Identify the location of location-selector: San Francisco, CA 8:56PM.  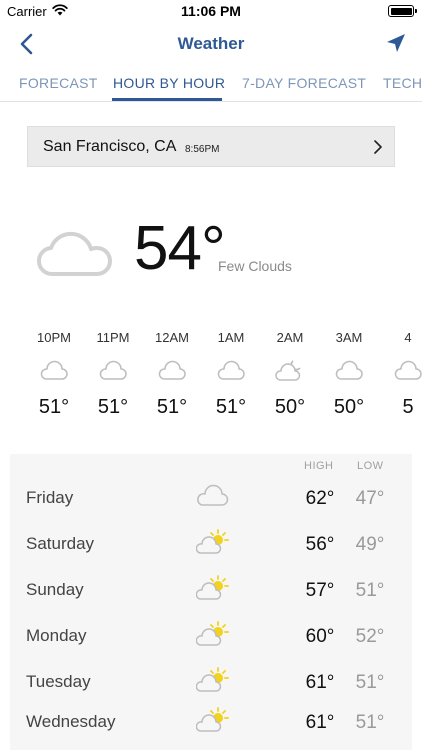
(211, 146).